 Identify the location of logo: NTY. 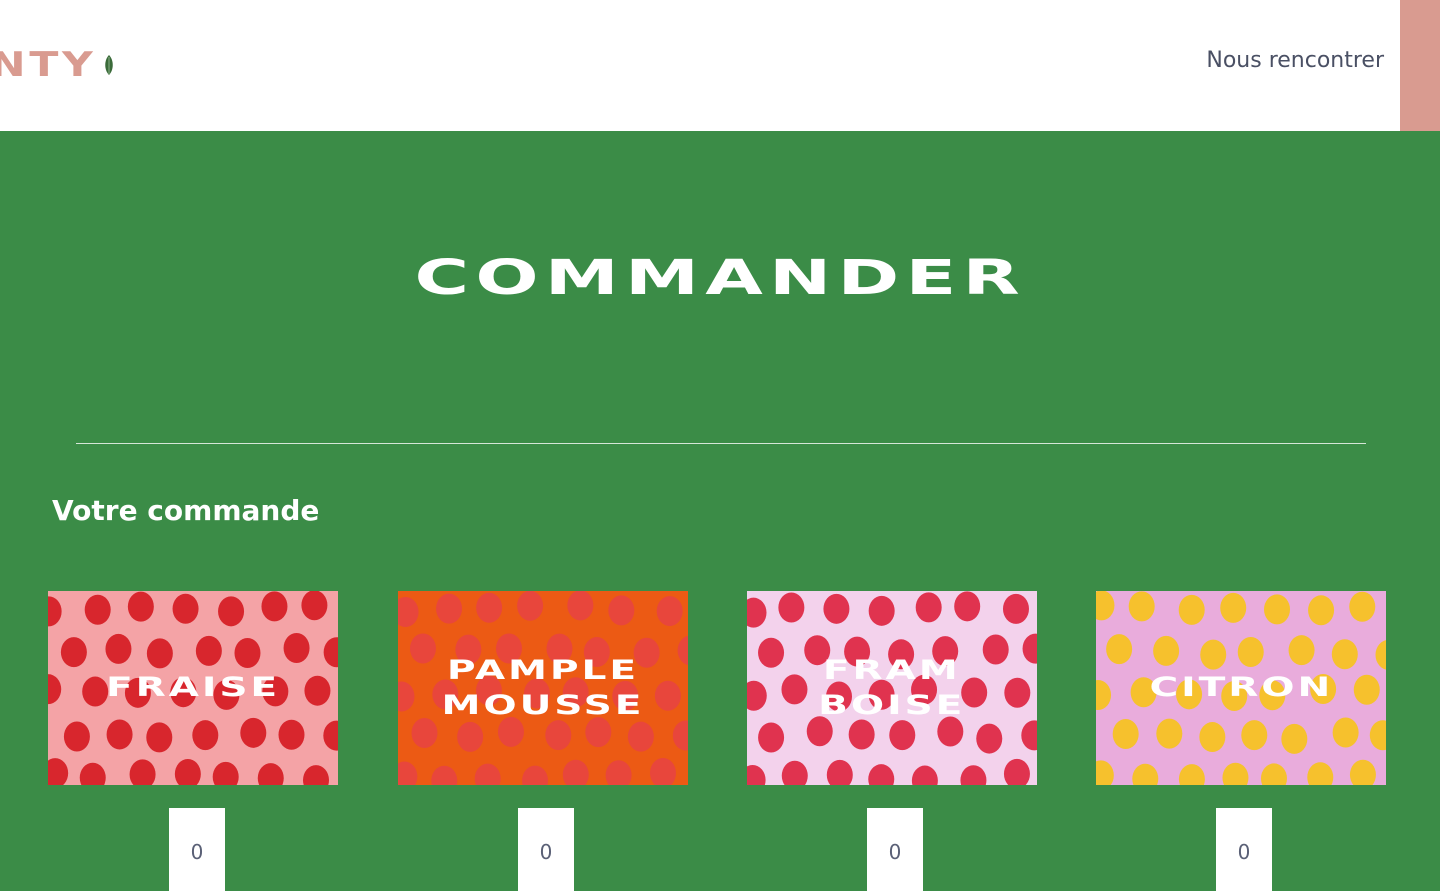
(57, 65).